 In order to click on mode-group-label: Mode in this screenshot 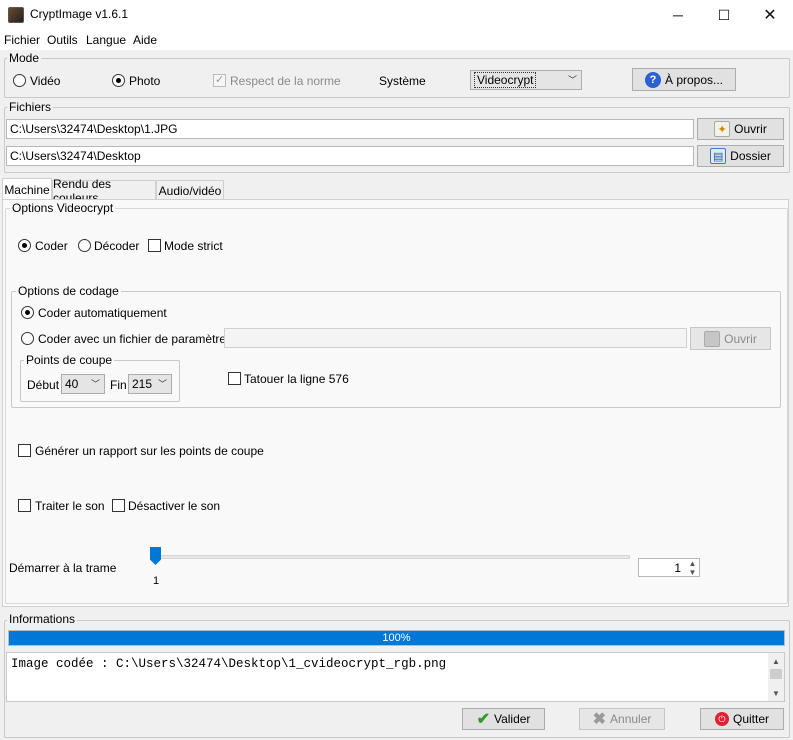, I will do `click(24, 58)`.